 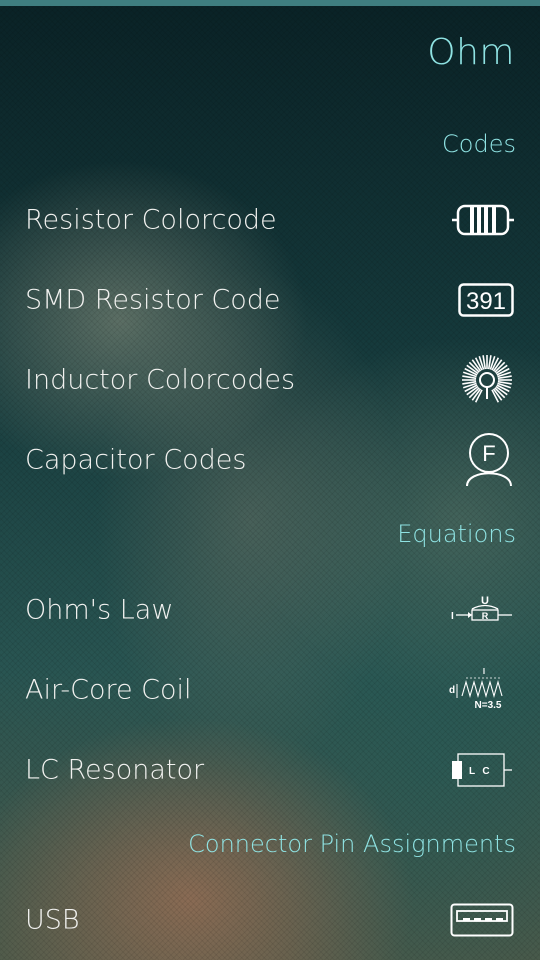 I want to click on smd-code-icon: 391, so click(x=486, y=300).